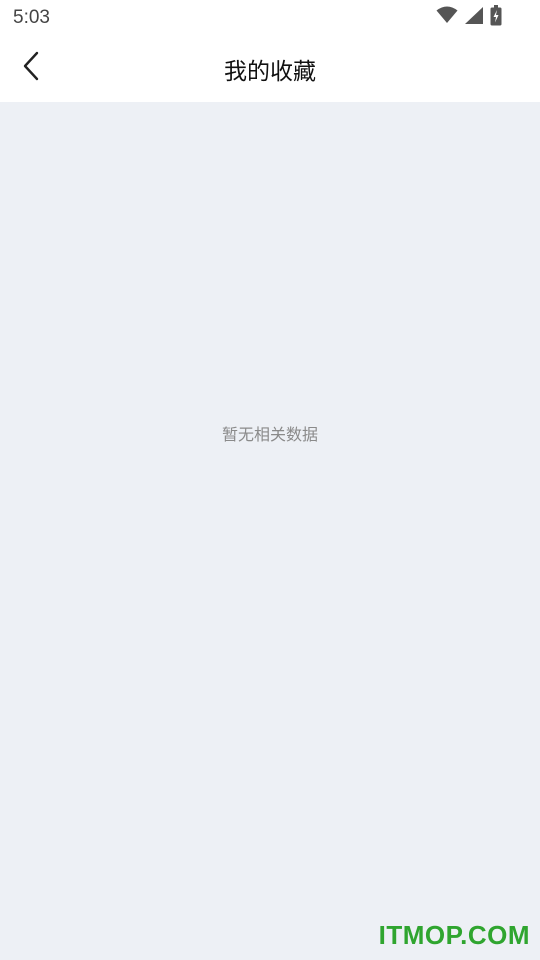 The width and height of the screenshot is (540, 960). Describe the element at coordinates (270, 18) in the screenshot. I see `status-bar: 5:03` at that location.